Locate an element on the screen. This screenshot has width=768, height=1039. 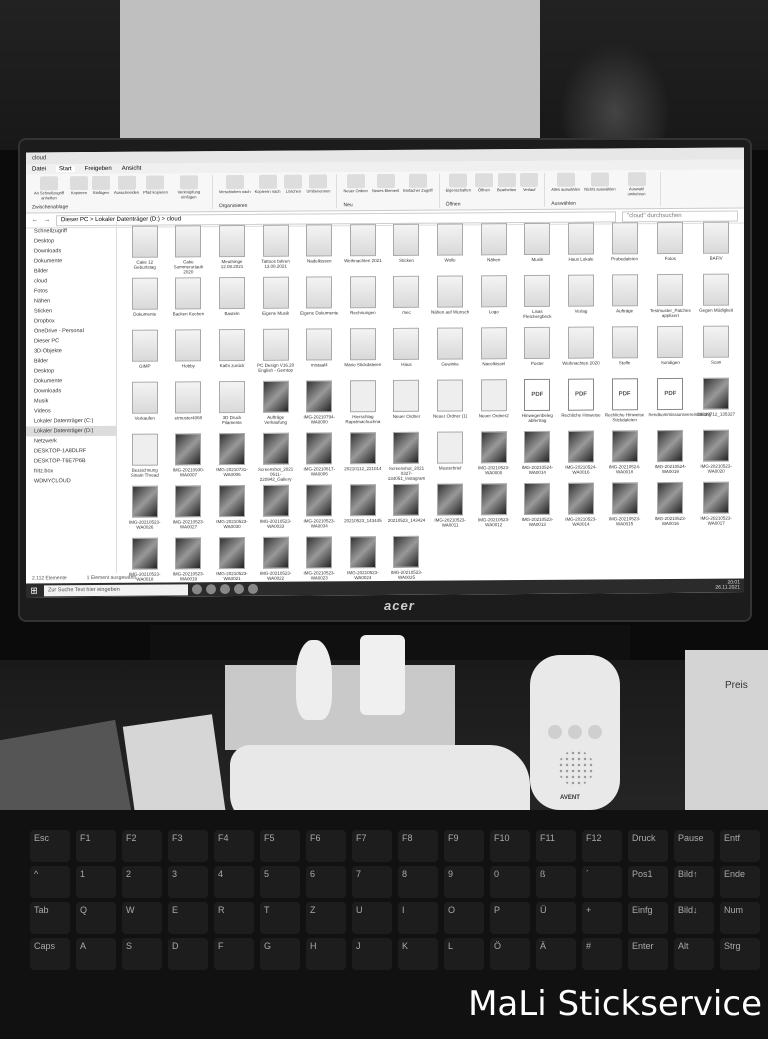
keyboard-key: F6 is located at coordinates (326, 846).